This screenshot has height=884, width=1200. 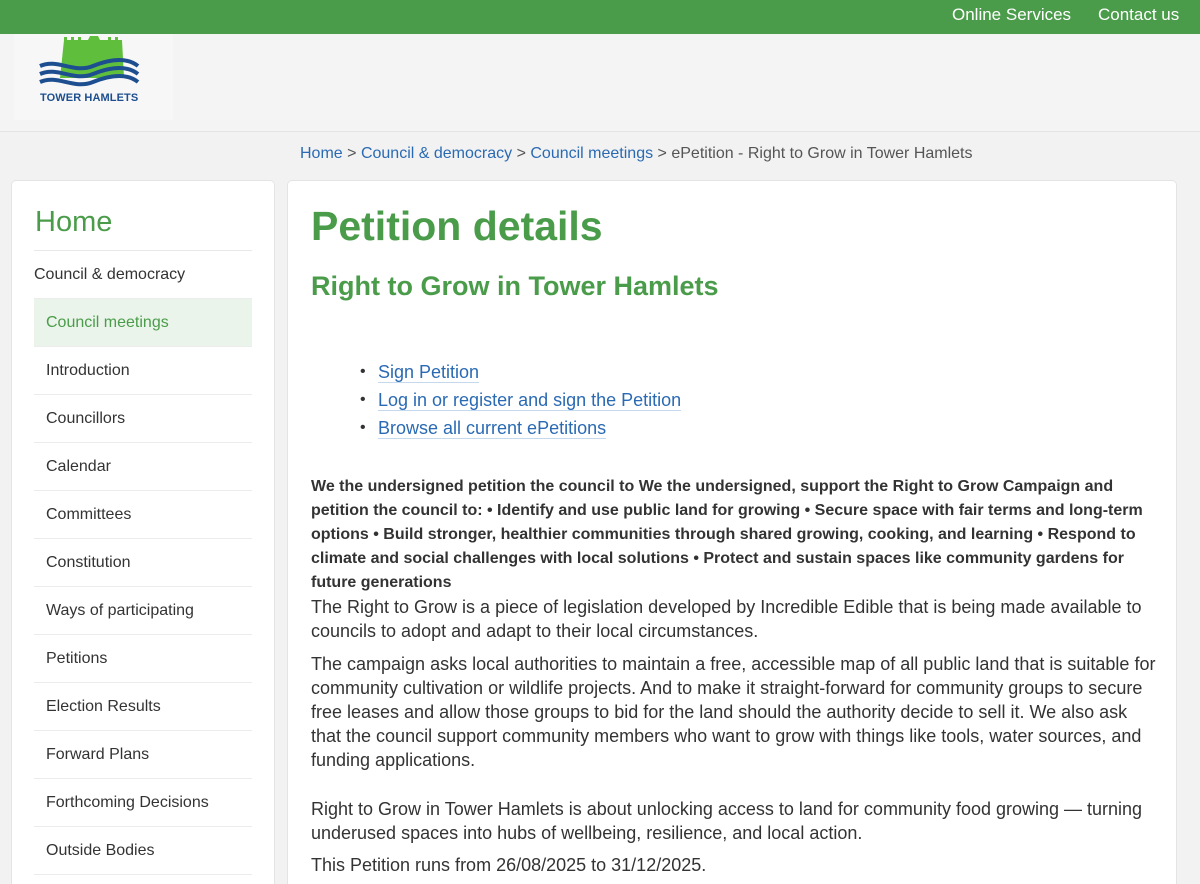 What do you see at coordinates (429, 372) in the screenshot?
I see `sign-petition-link: Sign Petition` at bounding box center [429, 372].